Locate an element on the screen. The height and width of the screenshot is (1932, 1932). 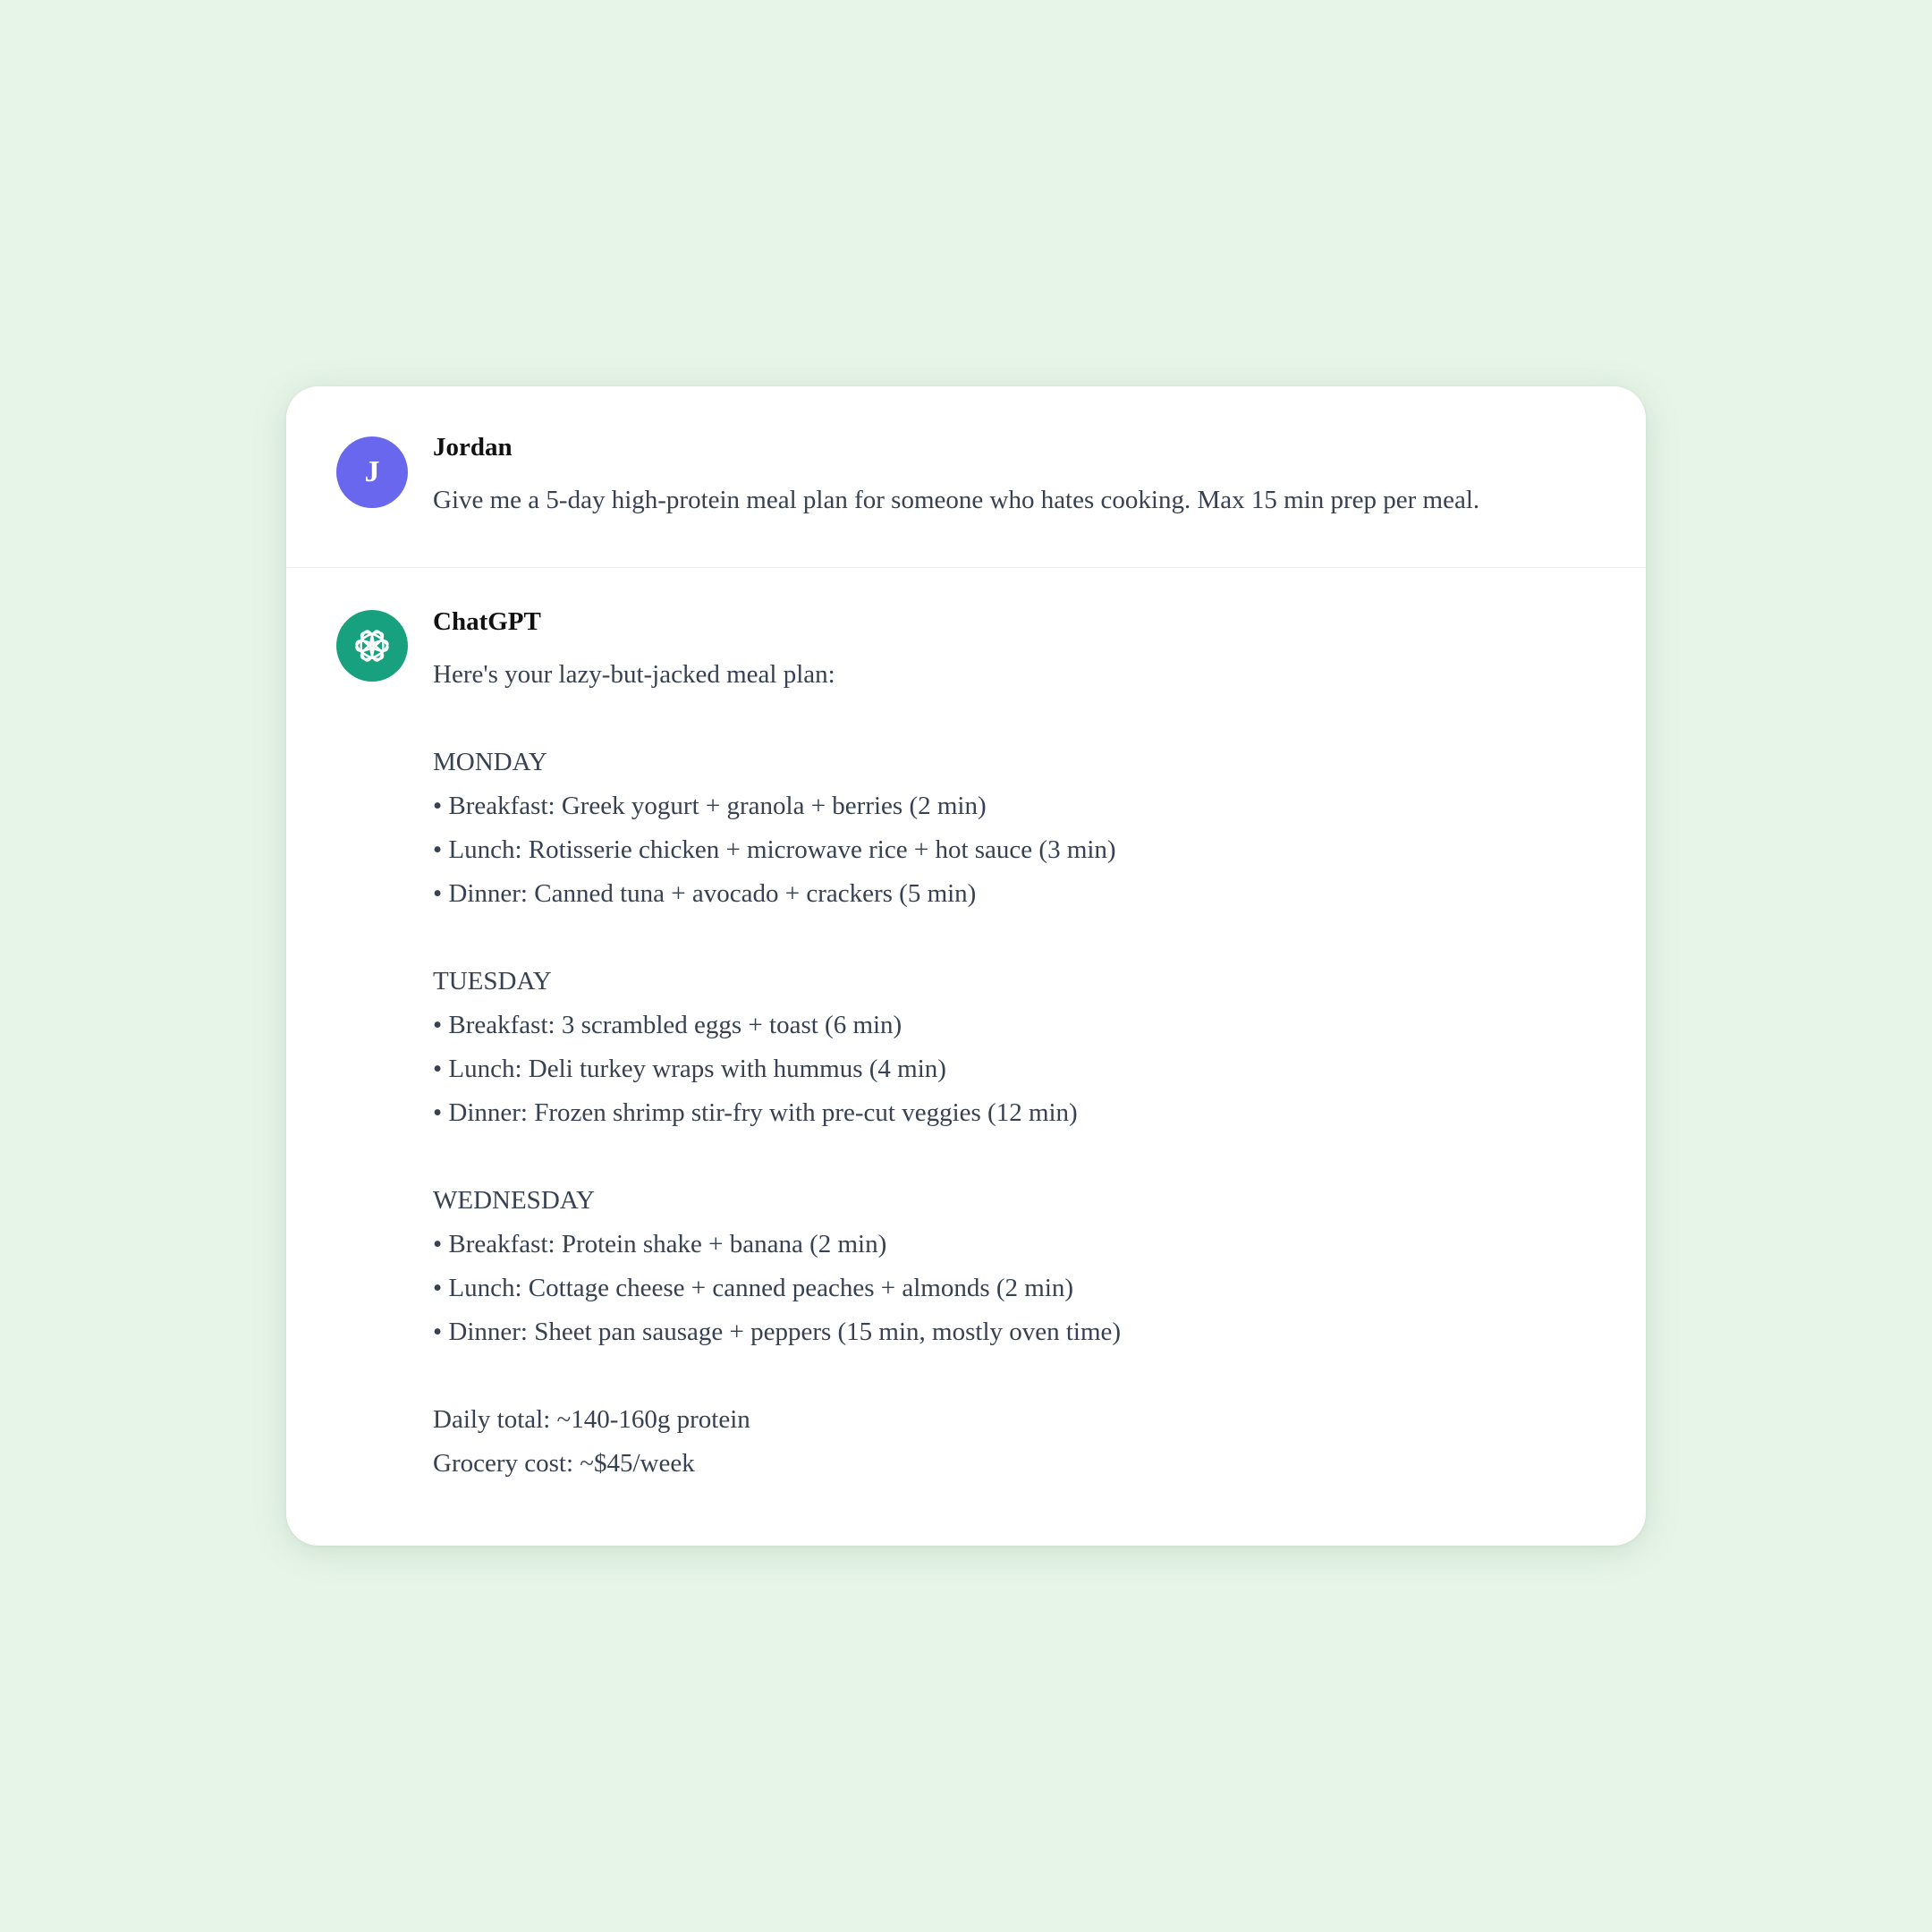
user-avatar: J is located at coordinates (372, 472).